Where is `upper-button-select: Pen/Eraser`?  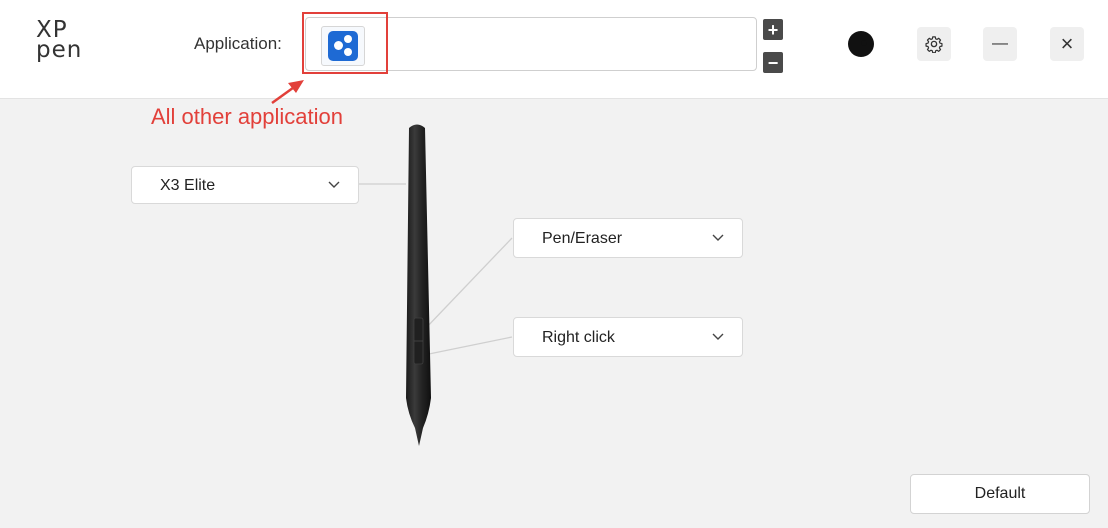
upper-button-select: Pen/Eraser is located at coordinates (628, 238).